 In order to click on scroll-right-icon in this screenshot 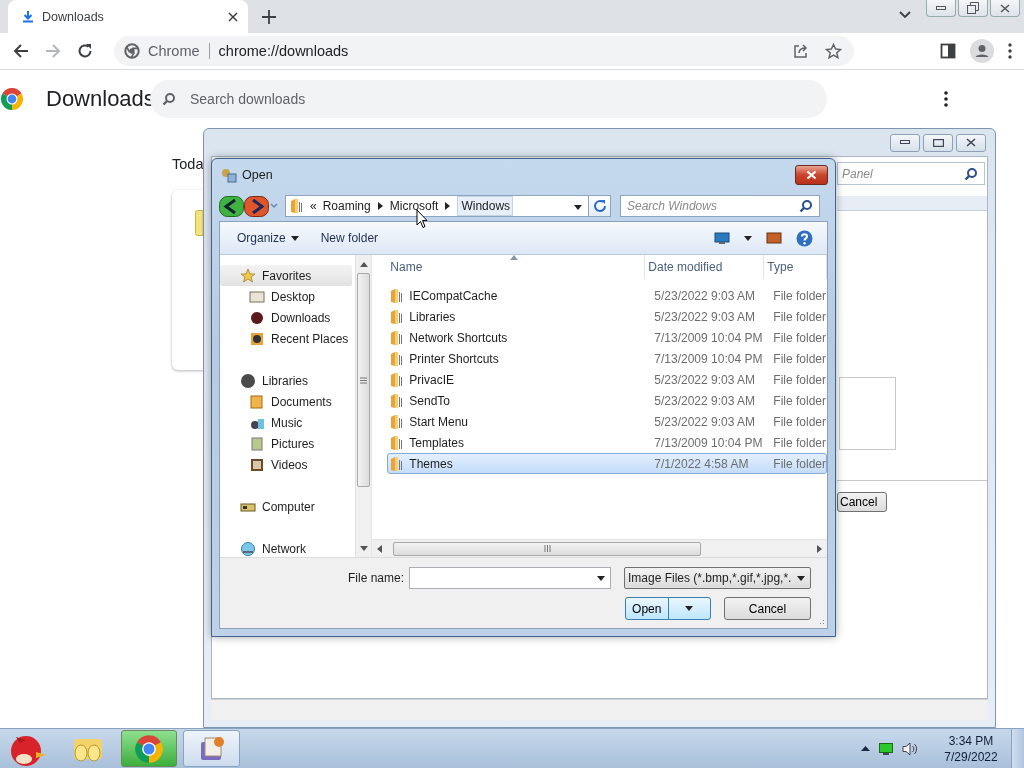, I will do `click(819, 548)`.